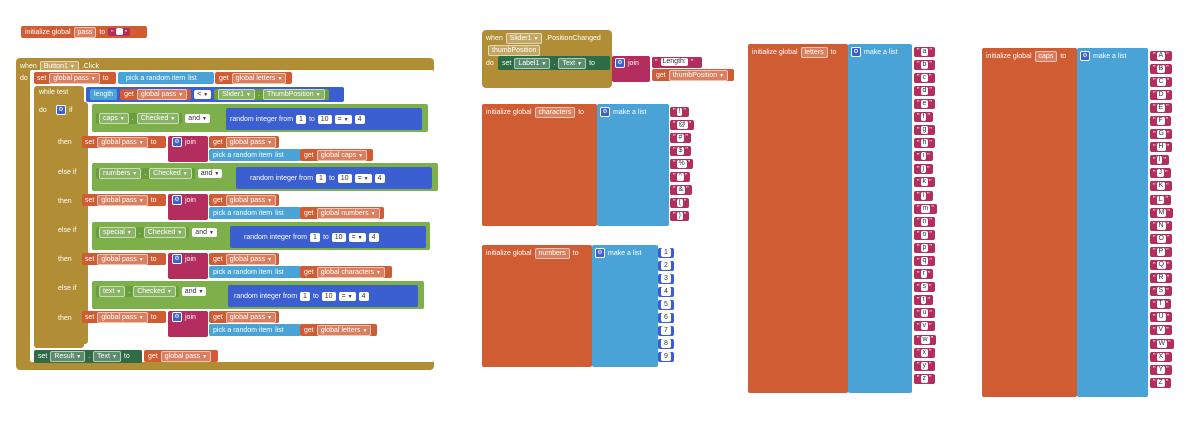 The width and height of the screenshot is (1195, 430). I want to click on string-field: Q, so click(1161, 265).